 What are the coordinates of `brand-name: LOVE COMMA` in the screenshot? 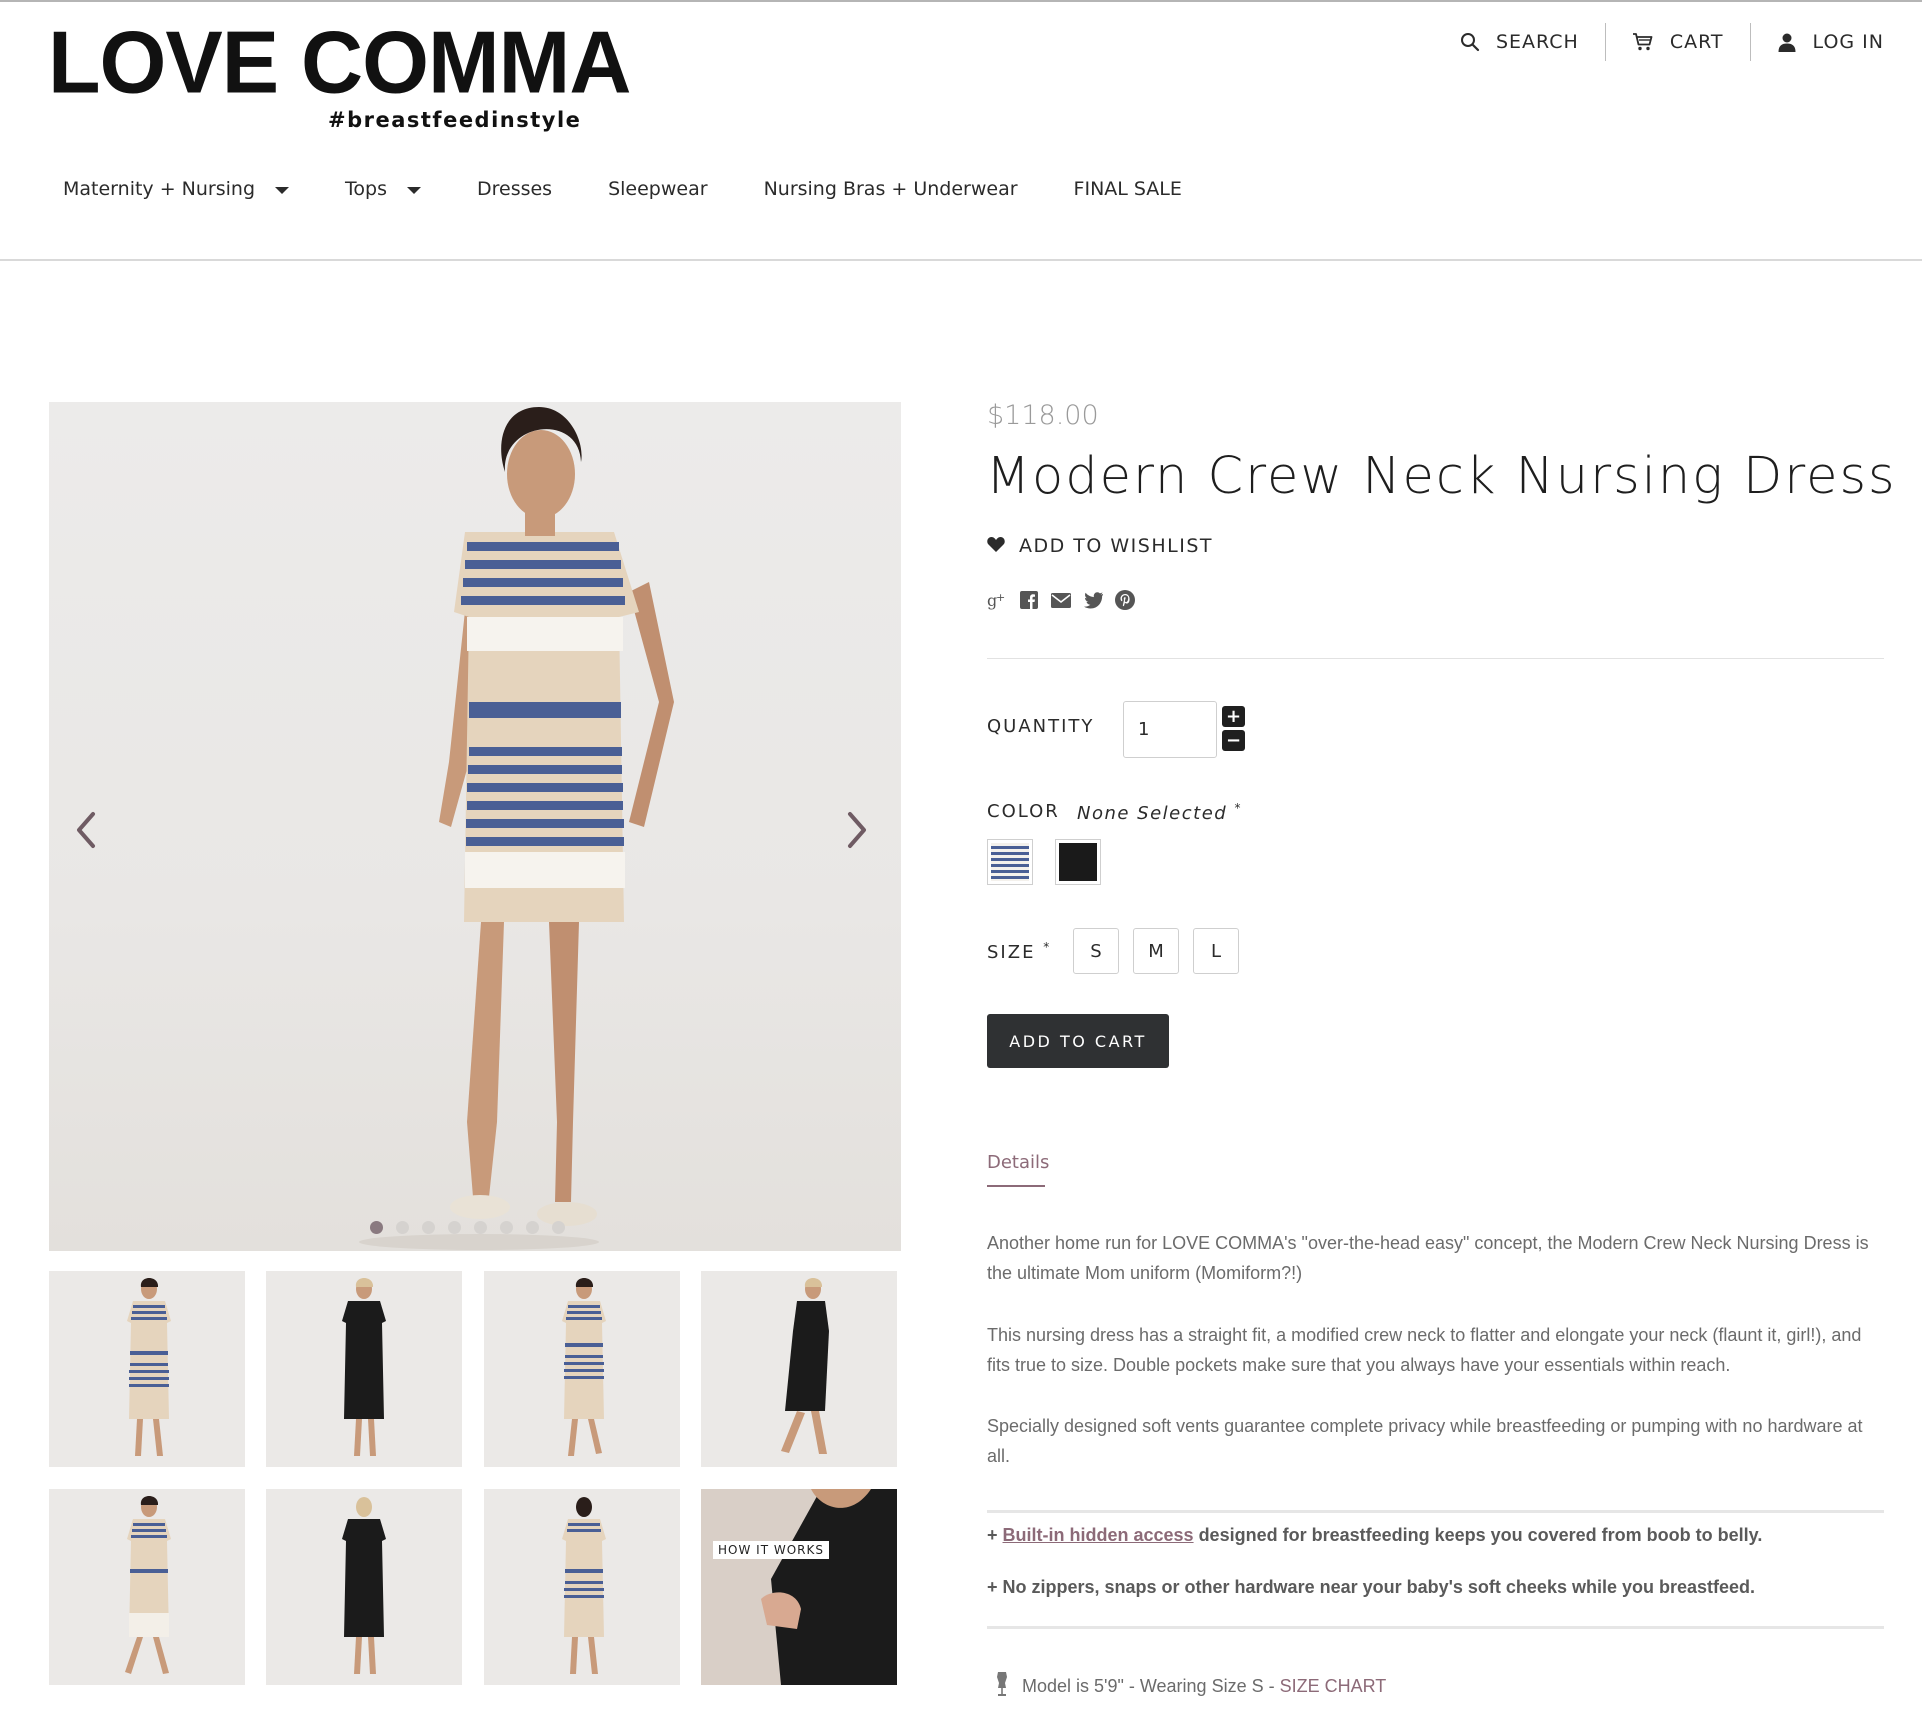 It's located at (339, 63).